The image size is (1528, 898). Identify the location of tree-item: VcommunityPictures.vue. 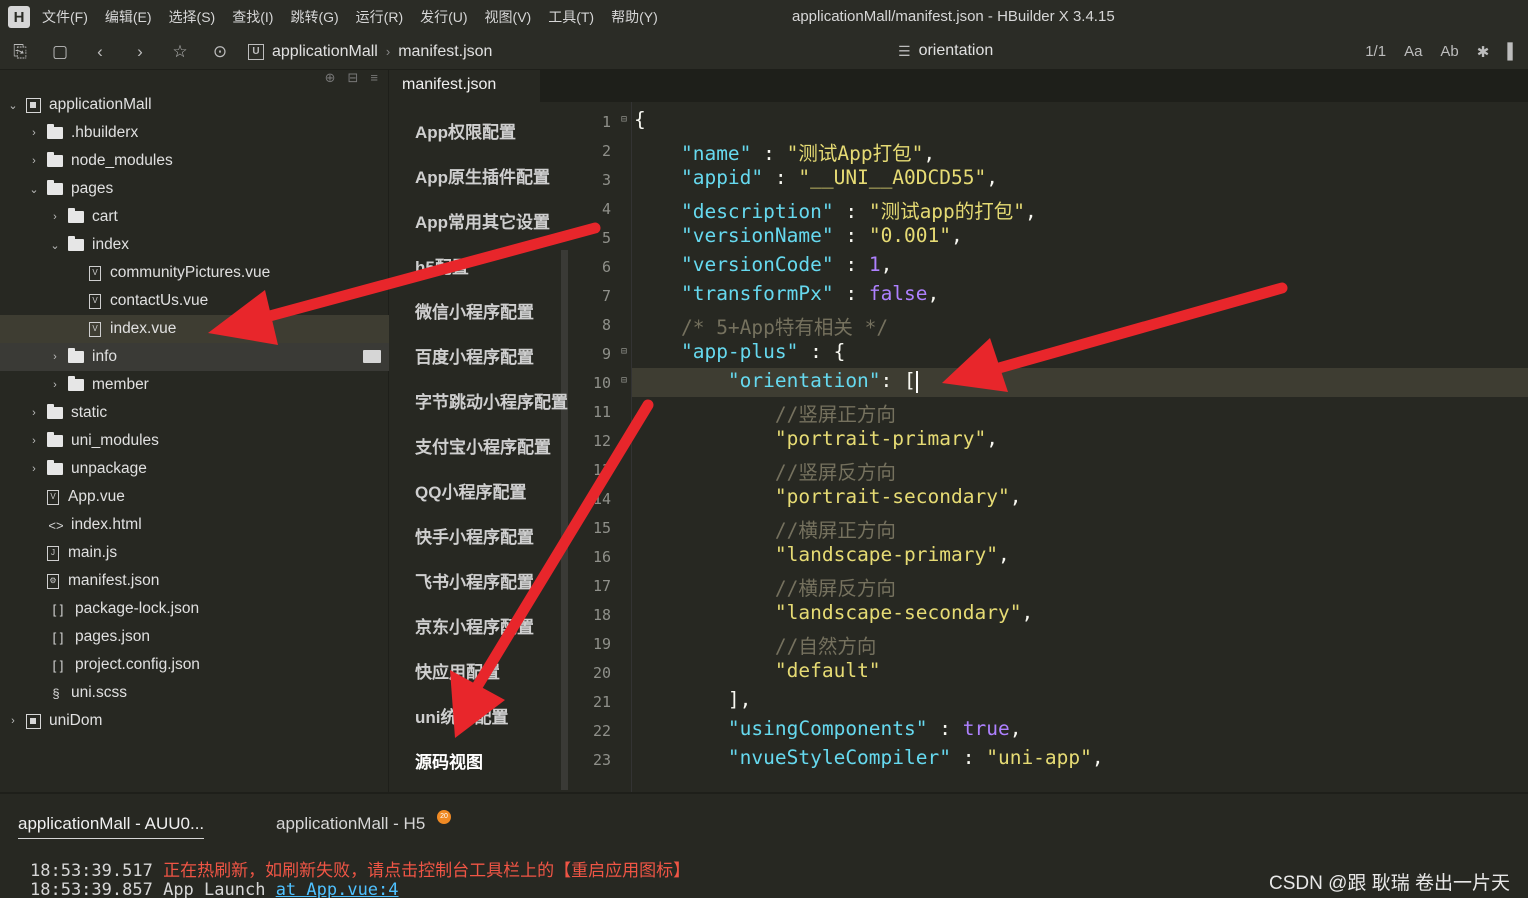
(194, 273).